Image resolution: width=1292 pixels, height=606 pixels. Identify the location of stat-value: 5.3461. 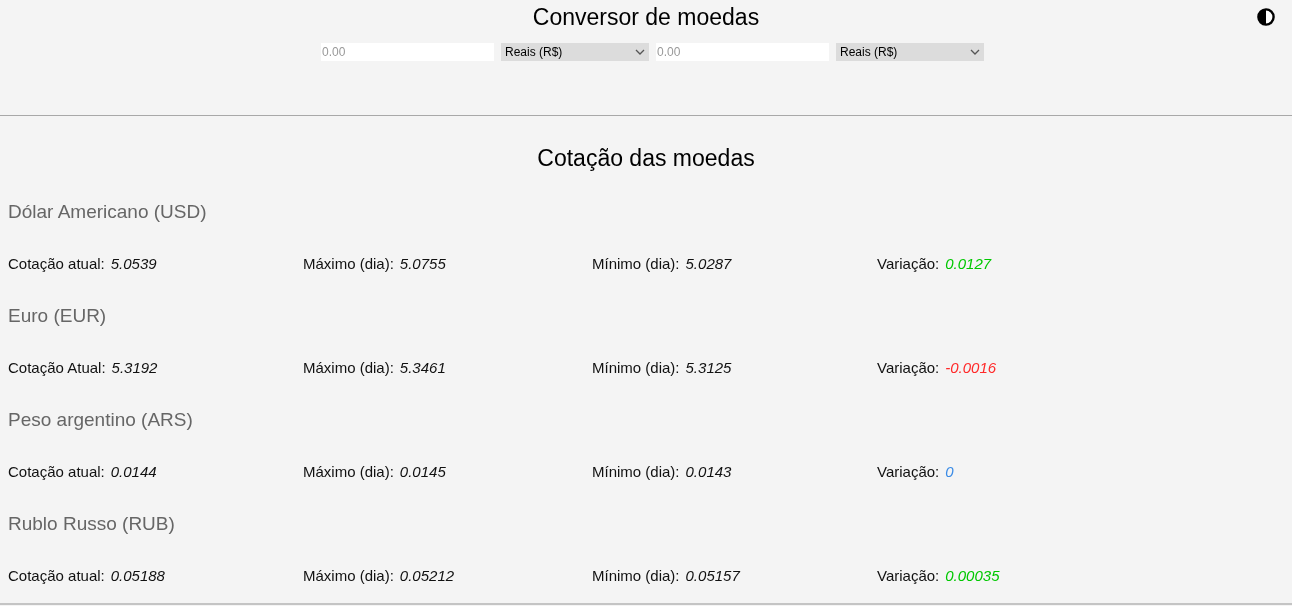
(422, 368).